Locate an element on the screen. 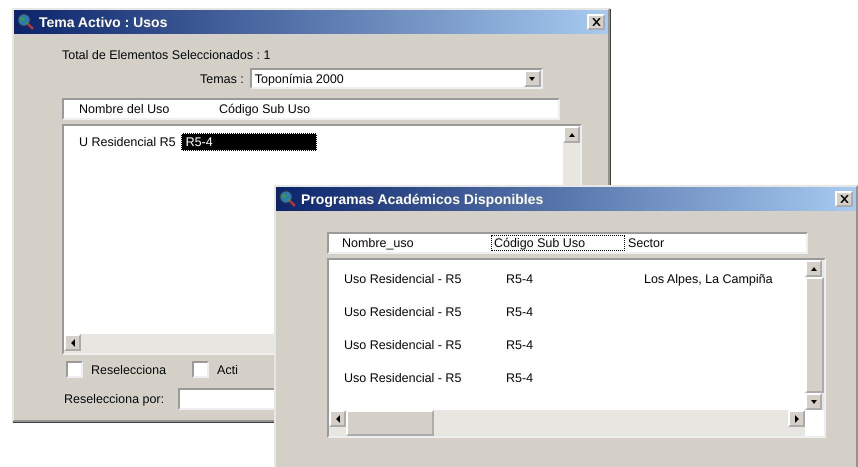 The height and width of the screenshot is (467, 858). column-header: Sector is located at coordinates (695, 243).